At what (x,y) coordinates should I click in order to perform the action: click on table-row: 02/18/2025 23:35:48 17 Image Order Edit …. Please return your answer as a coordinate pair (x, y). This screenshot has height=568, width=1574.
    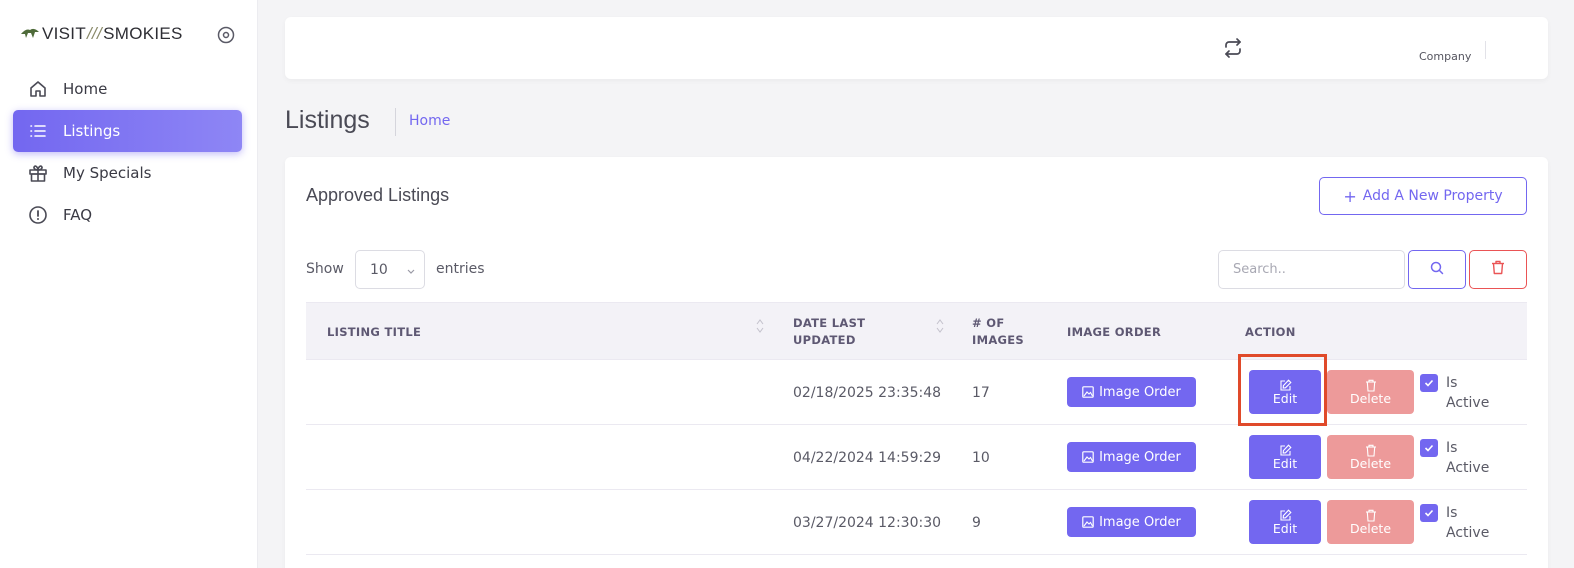
    Looking at the image, I should click on (916, 392).